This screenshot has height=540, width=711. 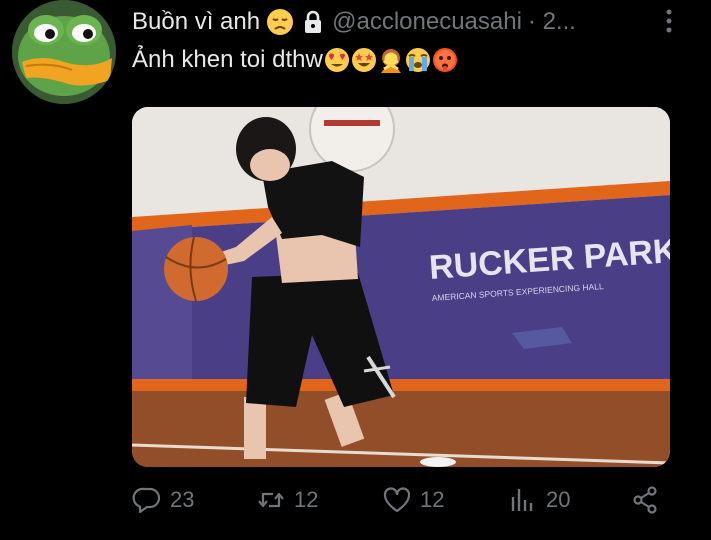 What do you see at coordinates (432, 499) in the screenshot?
I see `like-count: 12` at bounding box center [432, 499].